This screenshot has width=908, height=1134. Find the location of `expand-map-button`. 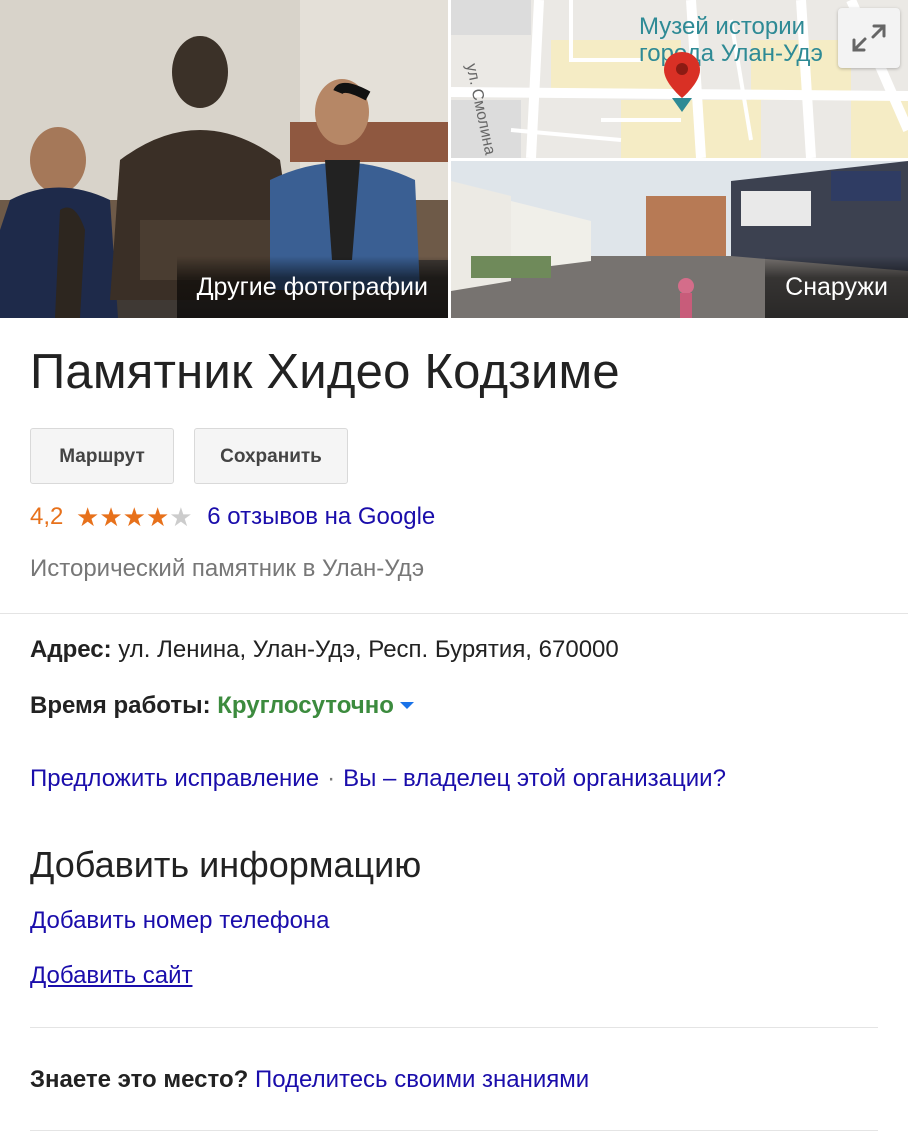

expand-map-button is located at coordinates (869, 38).